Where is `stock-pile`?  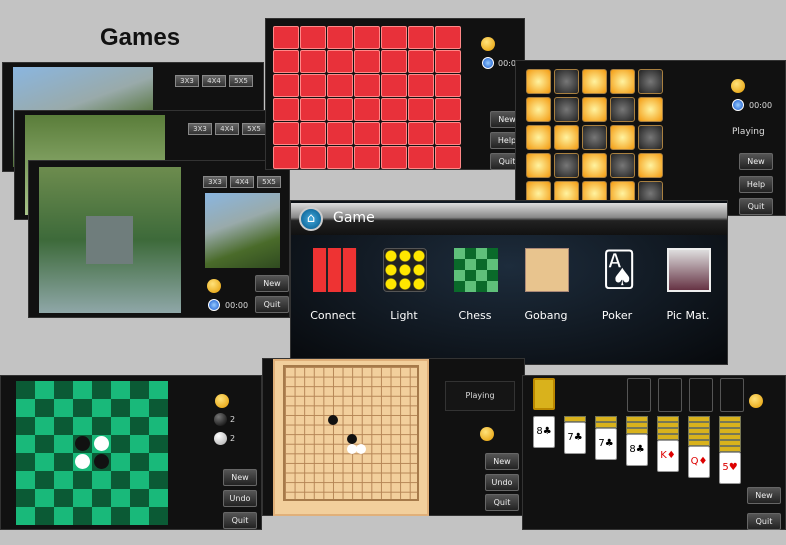
stock-pile is located at coordinates (544, 394).